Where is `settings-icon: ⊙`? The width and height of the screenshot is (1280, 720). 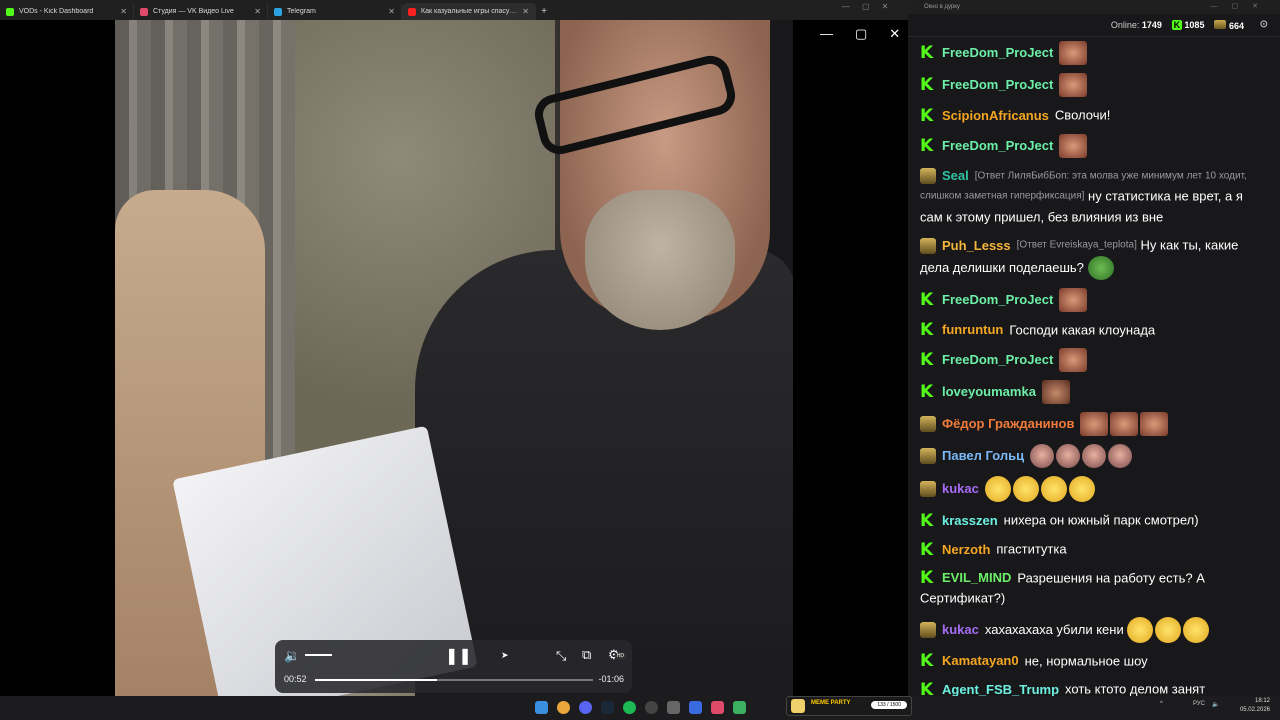 settings-icon: ⊙ is located at coordinates (1264, 24).